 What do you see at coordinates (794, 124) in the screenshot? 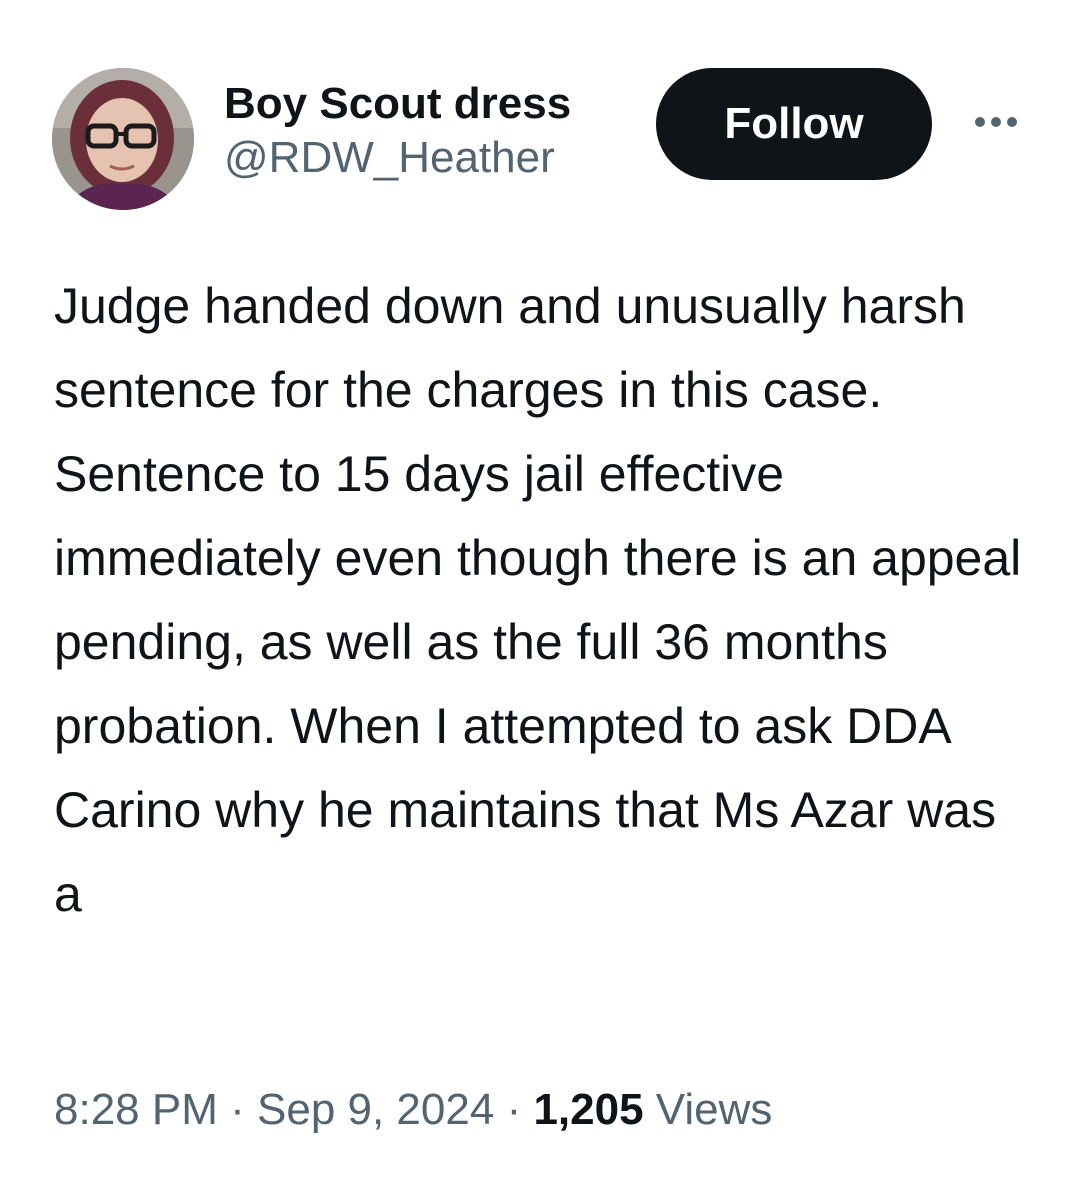
I see `follow-button: Follow` at bounding box center [794, 124].